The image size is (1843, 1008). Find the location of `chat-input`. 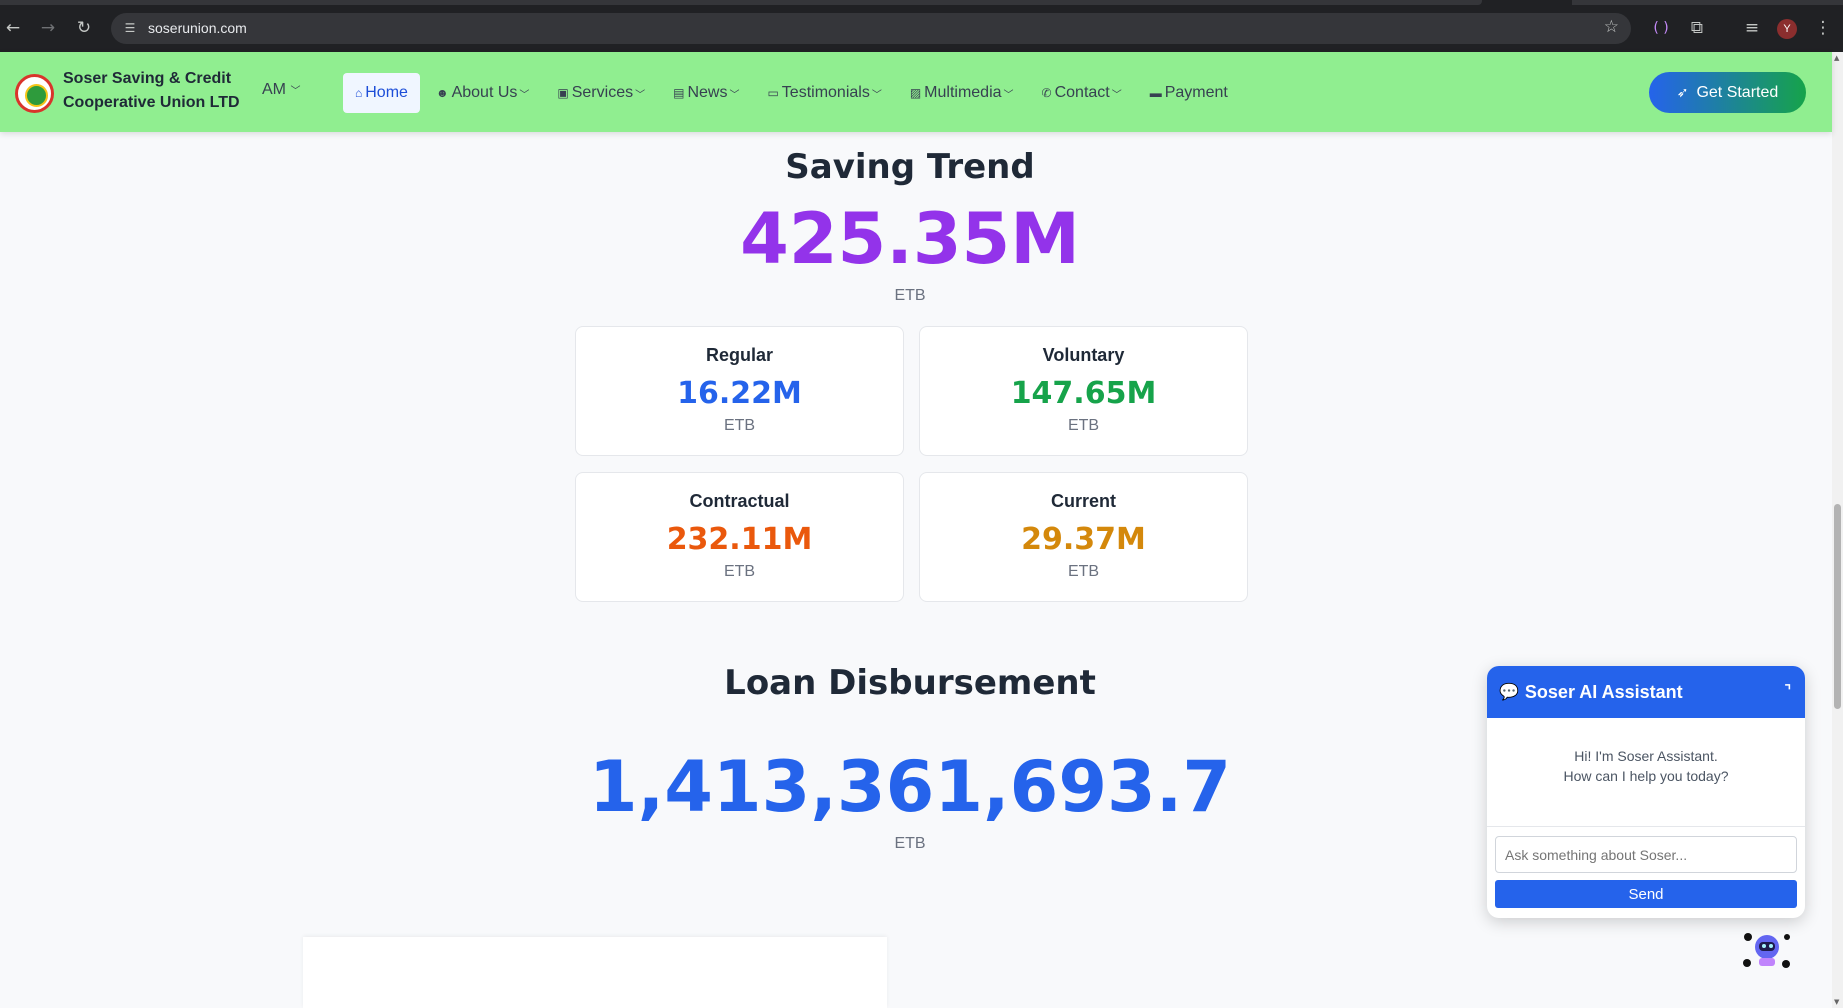

chat-input is located at coordinates (1646, 854).